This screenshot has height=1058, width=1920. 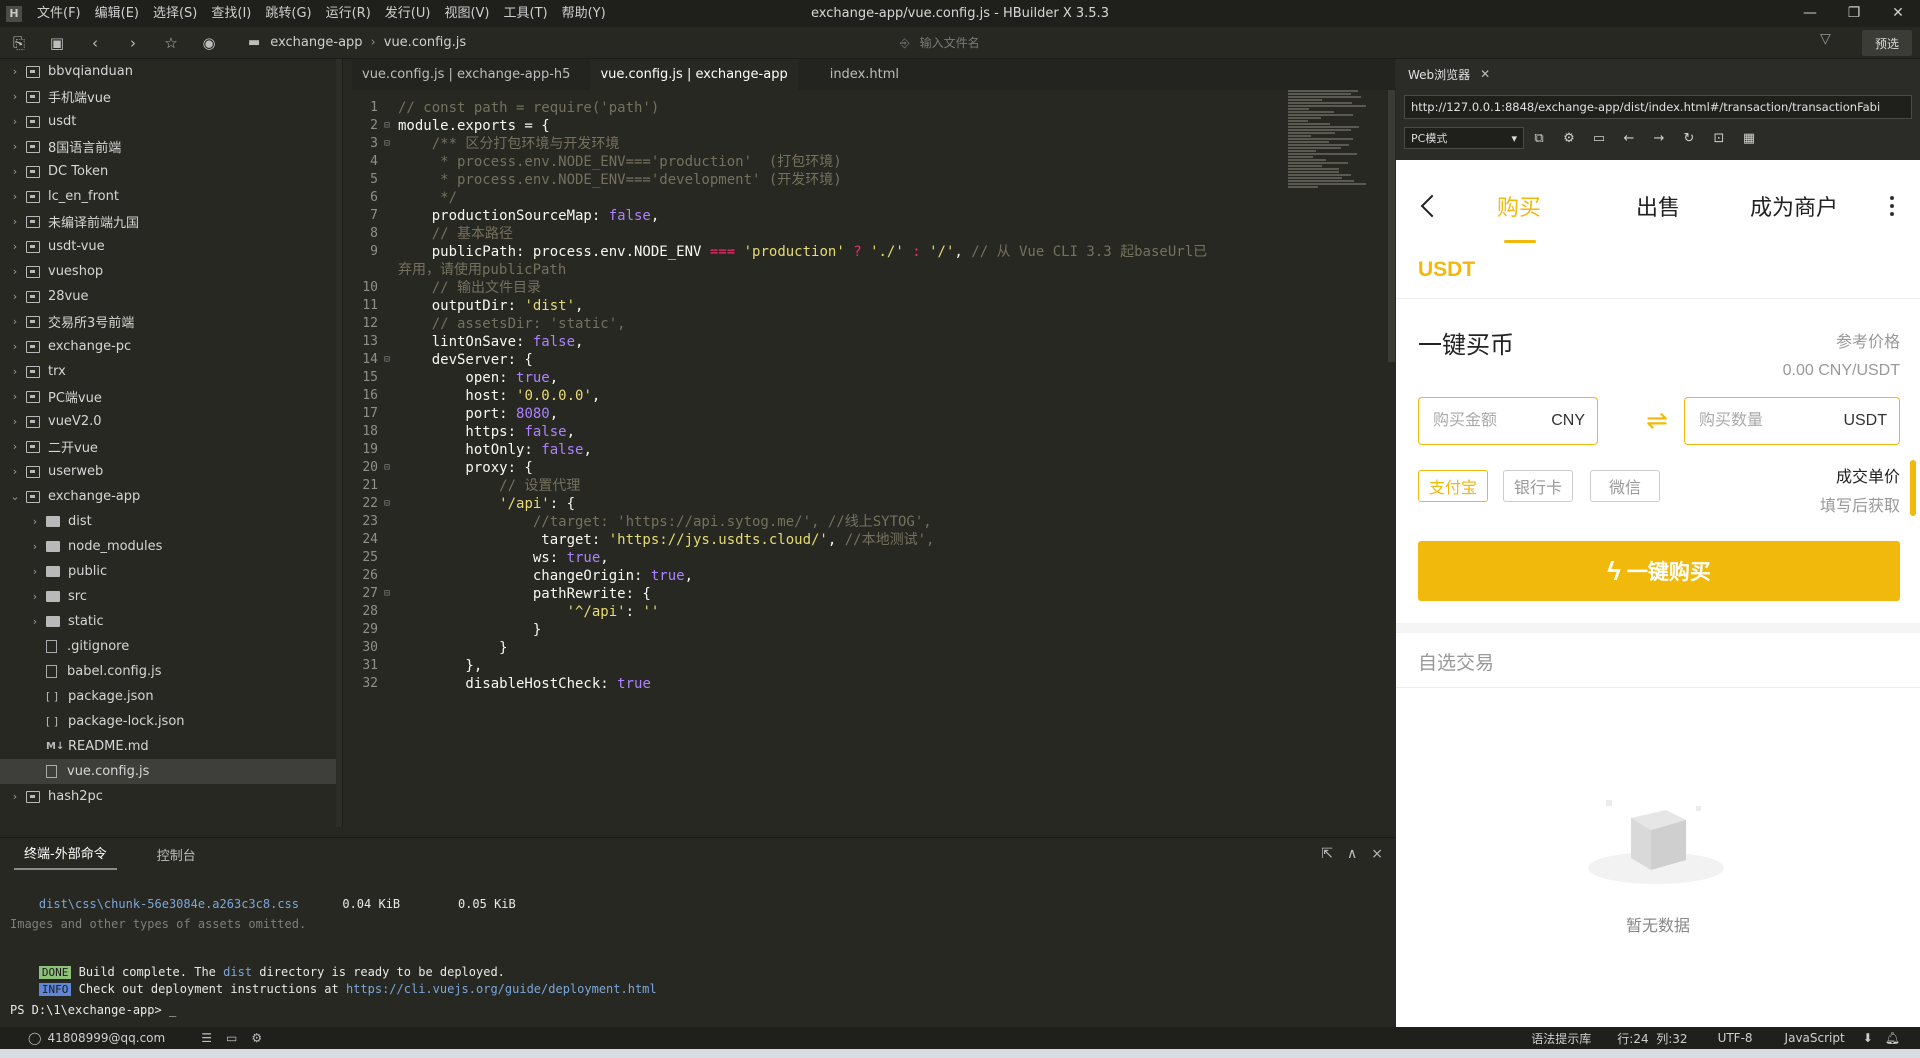 I want to click on sidebar-item: › 28vue, so click(x=171, y=296).